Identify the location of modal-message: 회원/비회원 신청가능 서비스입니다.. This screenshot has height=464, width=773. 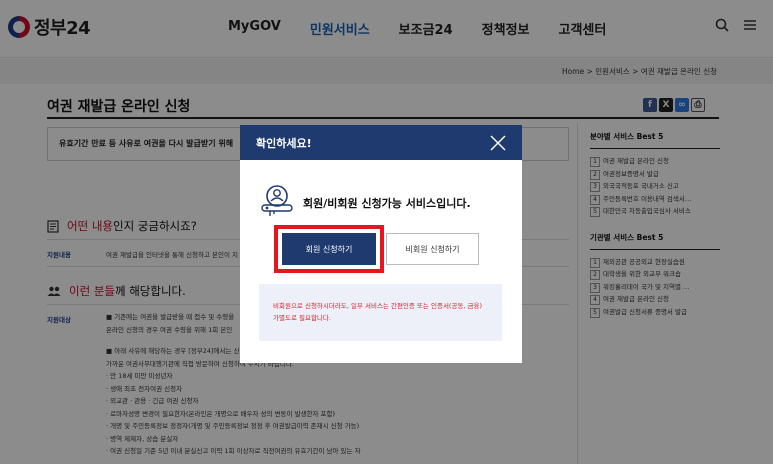
(387, 203).